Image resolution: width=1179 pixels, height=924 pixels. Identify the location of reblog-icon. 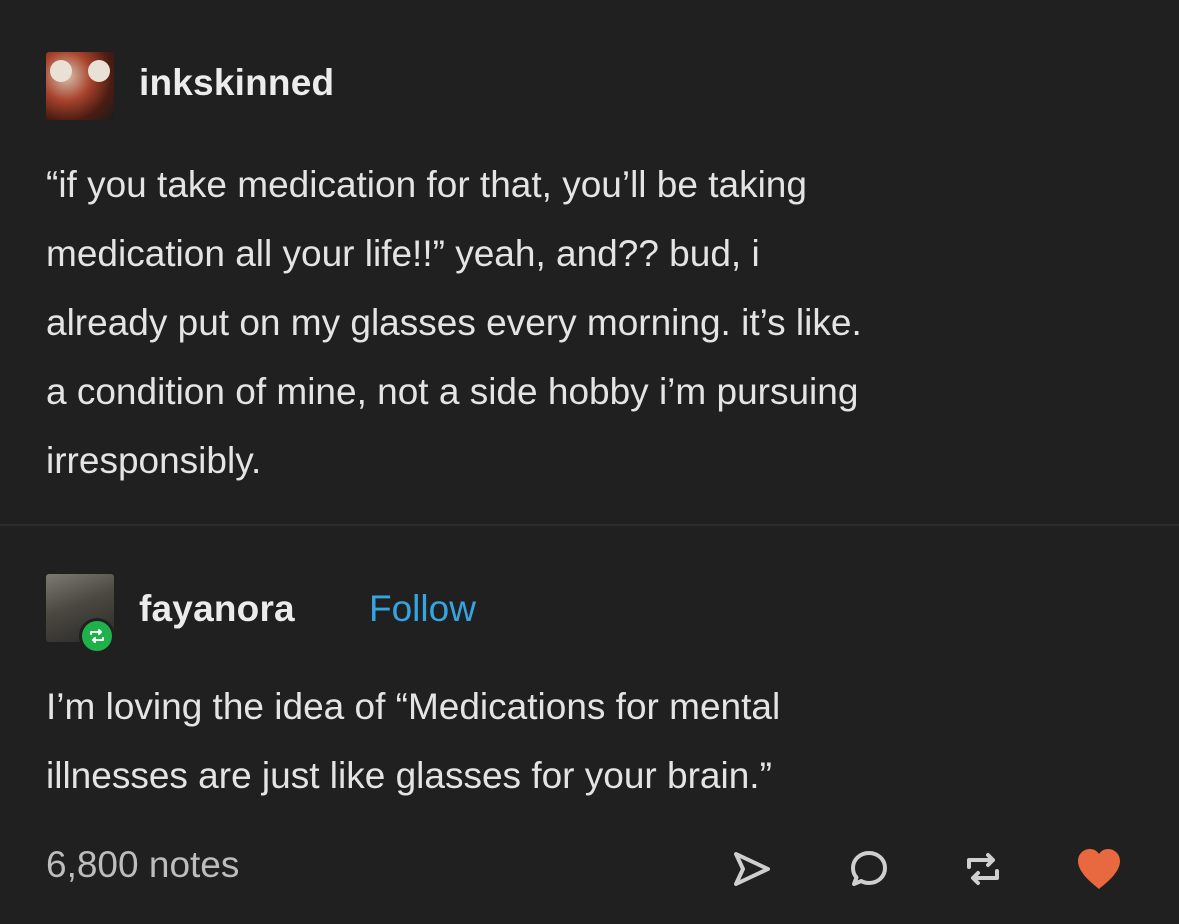
(983, 869).